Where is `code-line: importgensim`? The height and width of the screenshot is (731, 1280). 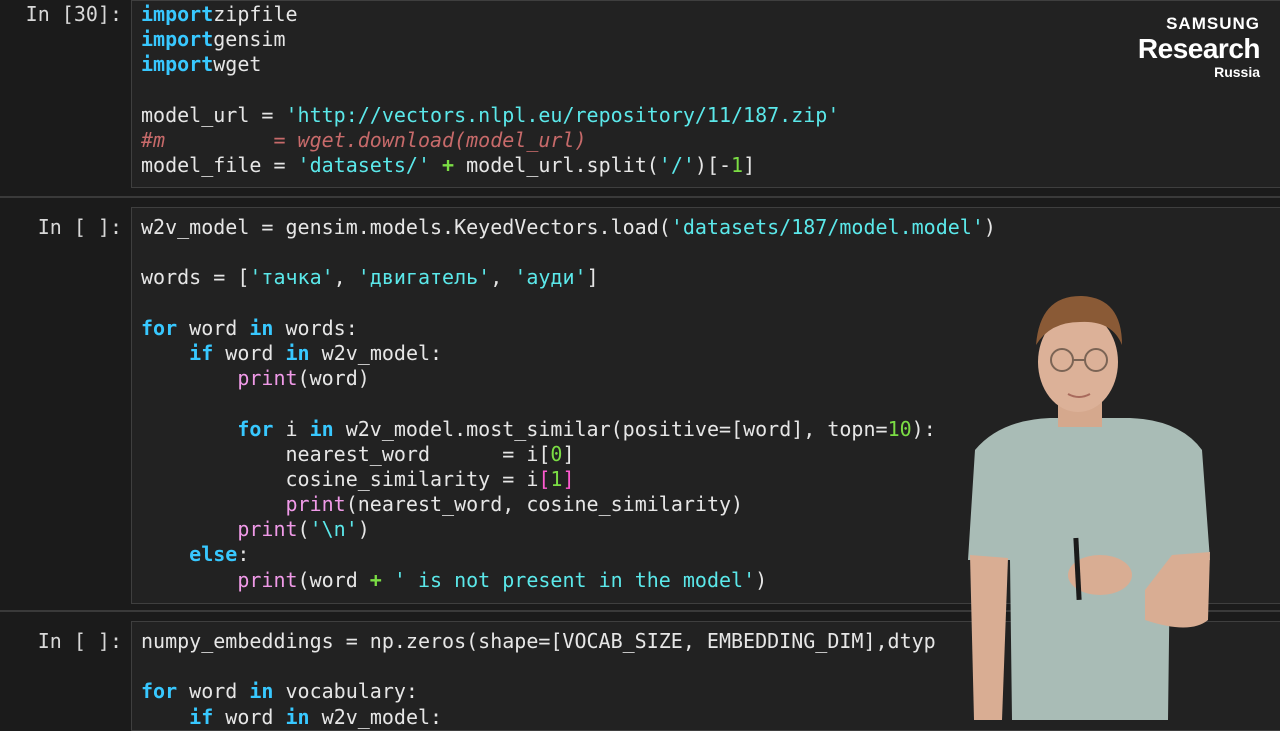 code-line: importgensim is located at coordinates (490, 39).